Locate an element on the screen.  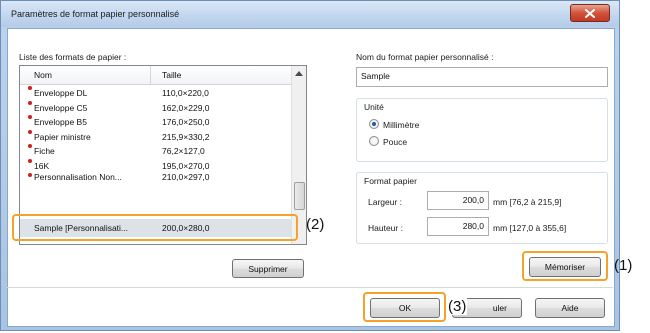
list-item-size: 215,9×330,2 is located at coordinates (186, 136).